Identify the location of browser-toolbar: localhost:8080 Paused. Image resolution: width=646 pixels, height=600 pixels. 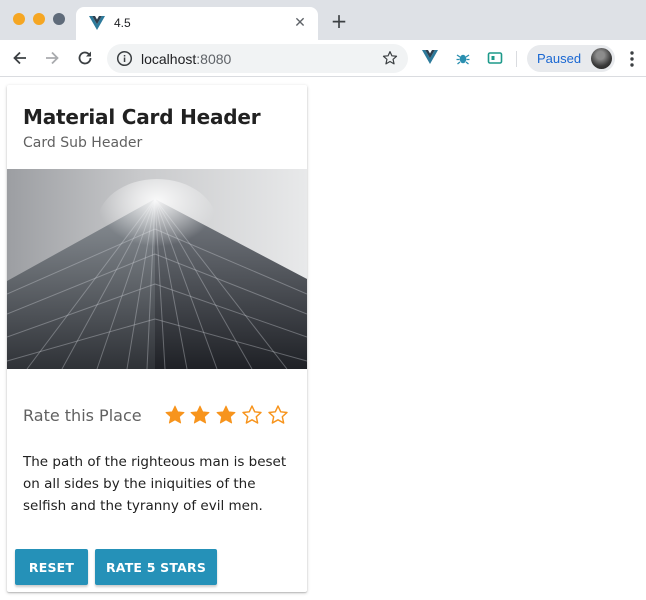
(323, 58).